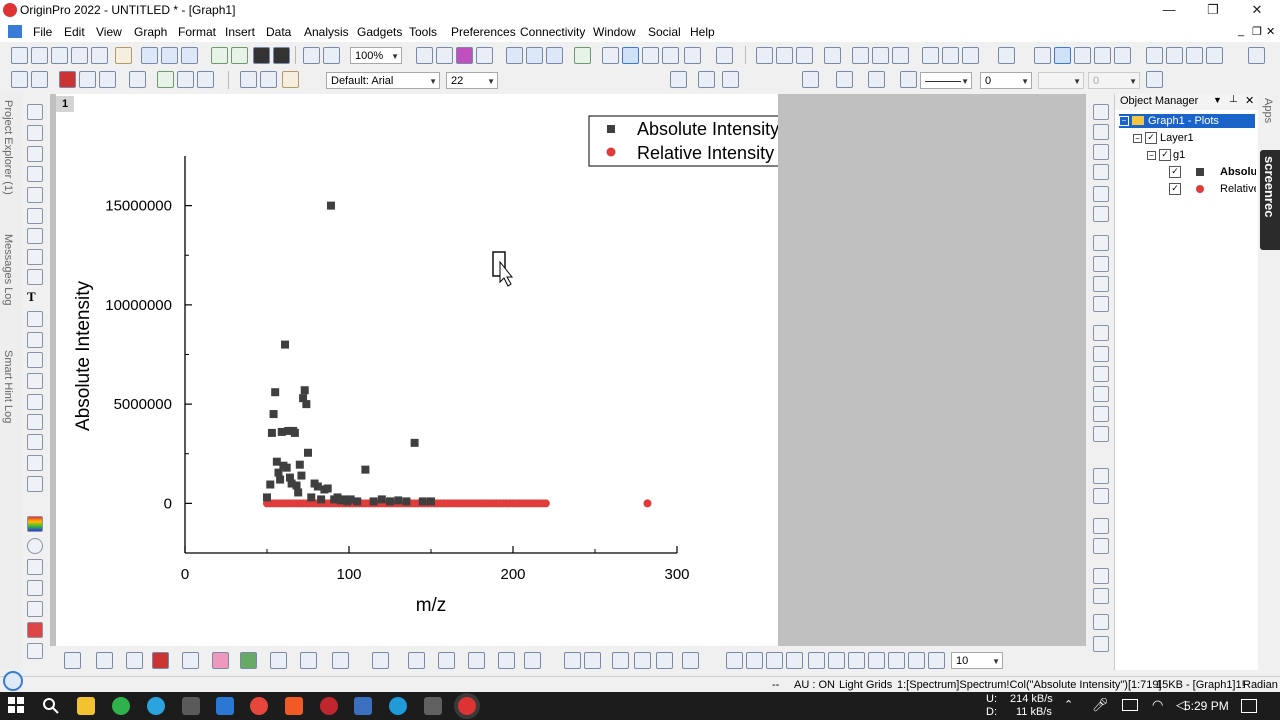 The image size is (1280, 720). I want to click on right-tool-20-icon, so click(1101, 546).